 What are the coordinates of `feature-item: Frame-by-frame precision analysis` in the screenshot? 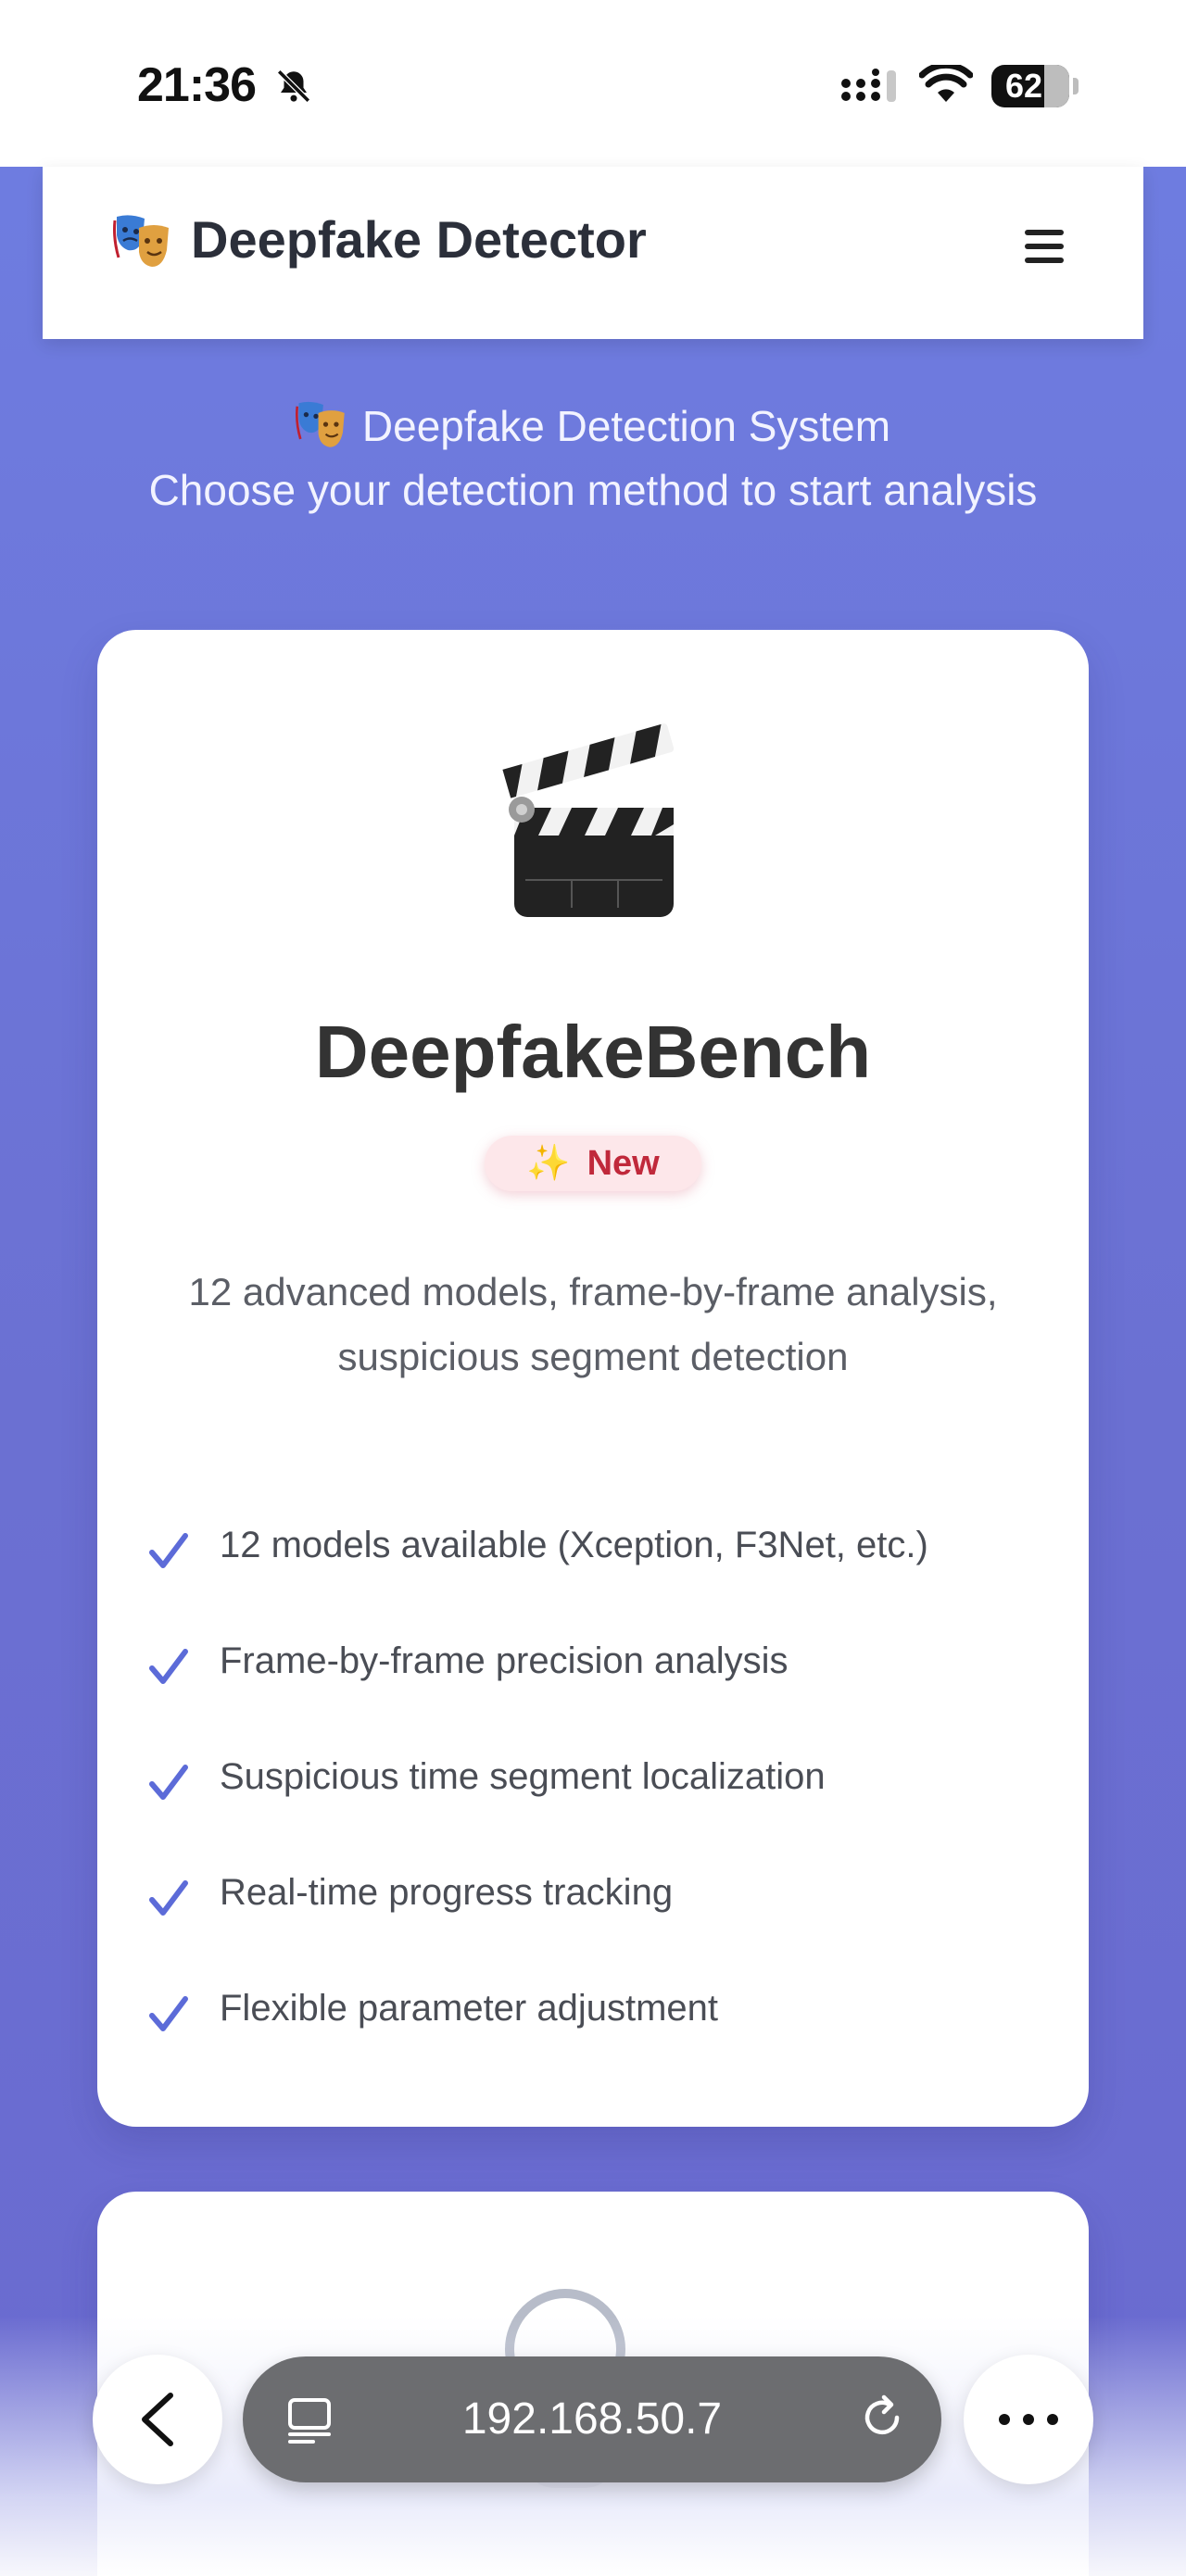 It's located at (593, 1693).